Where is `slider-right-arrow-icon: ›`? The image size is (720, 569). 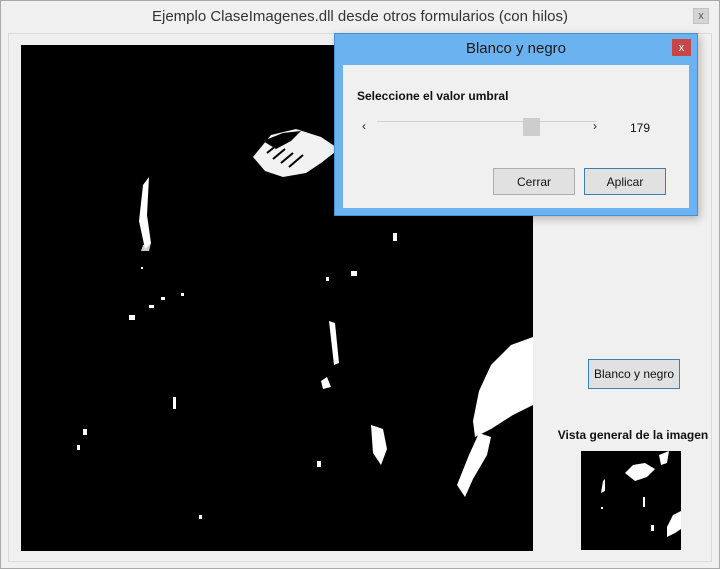 slider-right-arrow-icon: › is located at coordinates (595, 126).